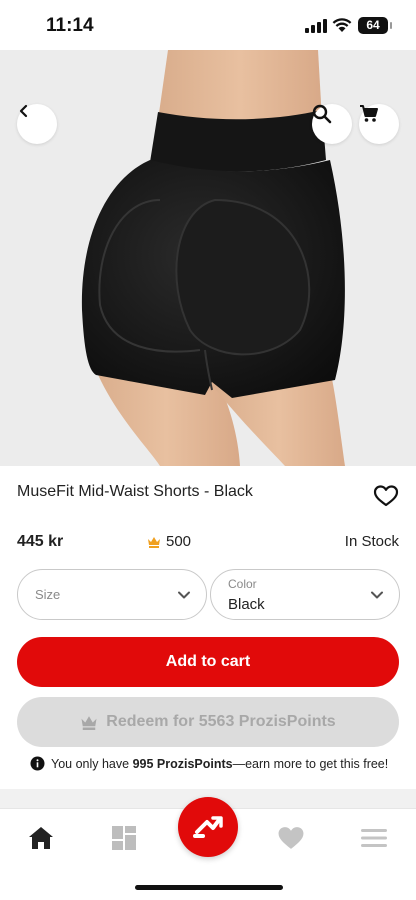 This screenshot has width=416, height=900. What do you see at coordinates (369, 113) in the screenshot?
I see `cart-icon` at bounding box center [369, 113].